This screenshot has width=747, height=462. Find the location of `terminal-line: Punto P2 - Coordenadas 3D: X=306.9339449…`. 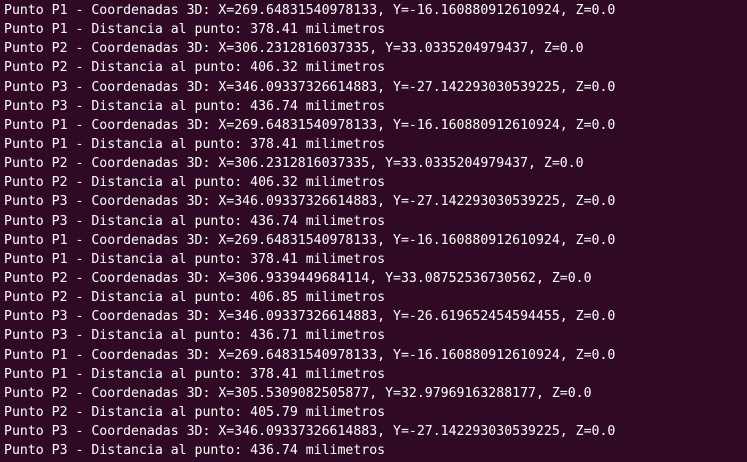

terminal-line: Punto P2 - Coordenadas 3D: X=306.9339449… is located at coordinates (298, 278).